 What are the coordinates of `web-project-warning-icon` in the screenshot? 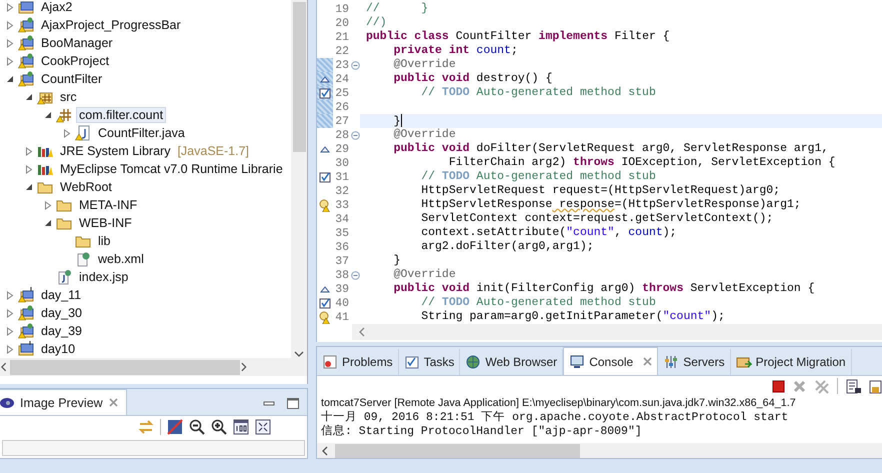 It's located at (26, 295).